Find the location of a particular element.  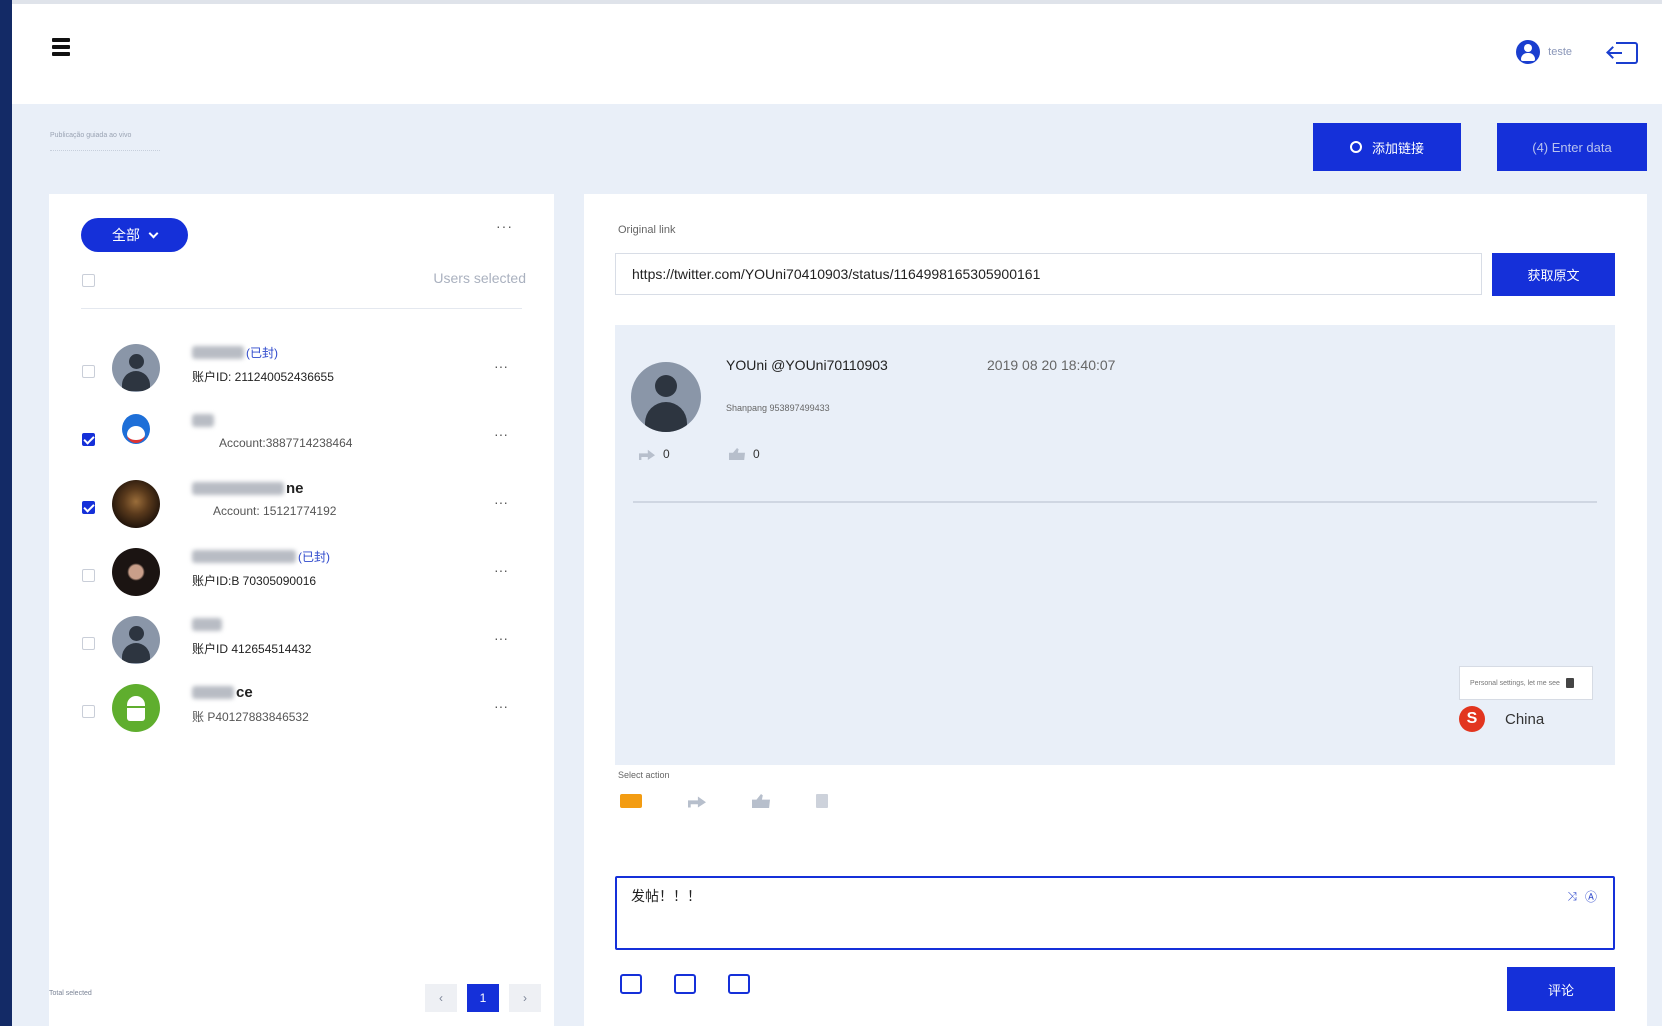

video-icon is located at coordinates (739, 984).